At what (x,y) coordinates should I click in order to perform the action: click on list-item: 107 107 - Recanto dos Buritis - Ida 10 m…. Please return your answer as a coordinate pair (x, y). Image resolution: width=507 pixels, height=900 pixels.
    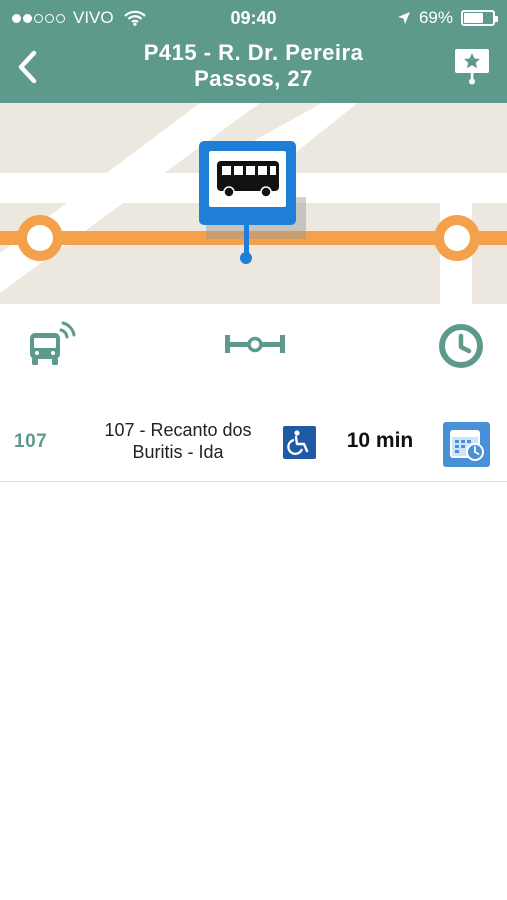
    Looking at the image, I should click on (253, 446).